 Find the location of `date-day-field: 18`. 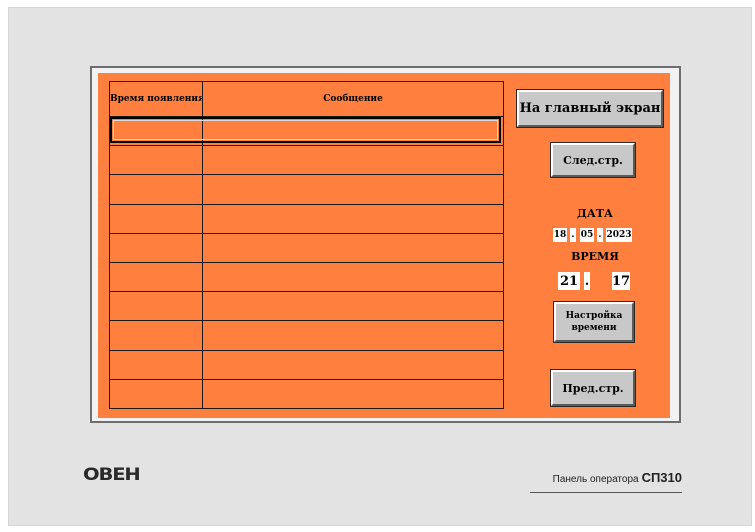

date-day-field: 18 is located at coordinates (560, 235).